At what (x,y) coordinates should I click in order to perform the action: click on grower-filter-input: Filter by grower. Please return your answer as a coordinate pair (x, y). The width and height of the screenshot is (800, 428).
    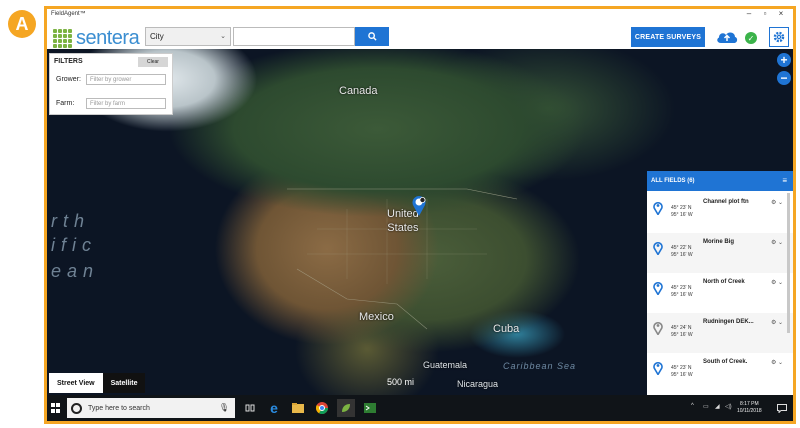
    Looking at the image, I should click on (126, 79).